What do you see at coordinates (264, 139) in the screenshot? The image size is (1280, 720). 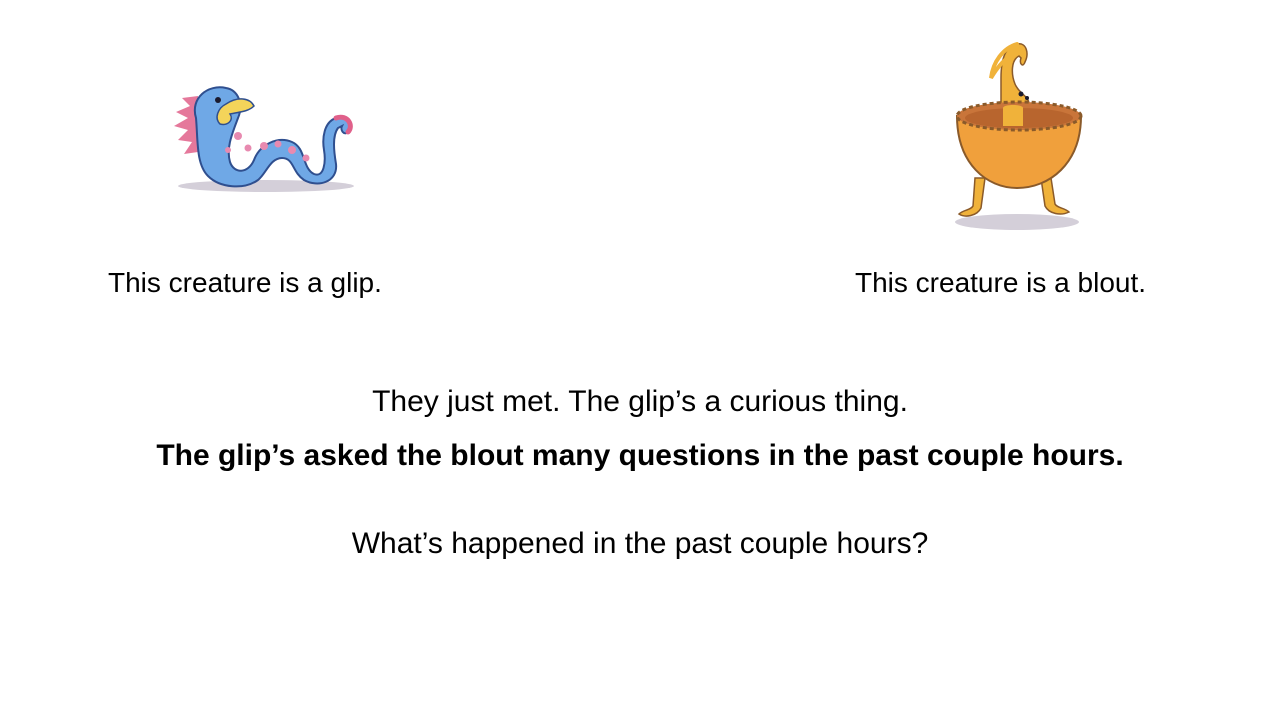 I see `glip-illustration` at bounding box center [264, 139].